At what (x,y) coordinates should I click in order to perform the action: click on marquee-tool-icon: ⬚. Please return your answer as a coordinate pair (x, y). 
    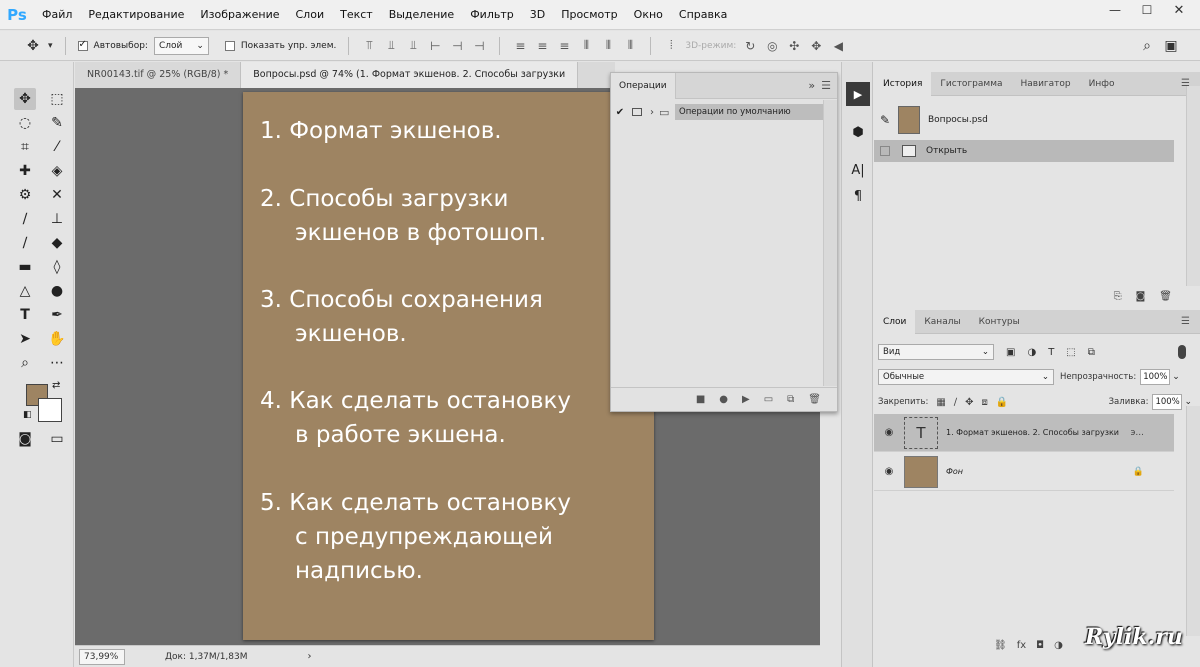
    Looking at the image, I should click on (57, 99).